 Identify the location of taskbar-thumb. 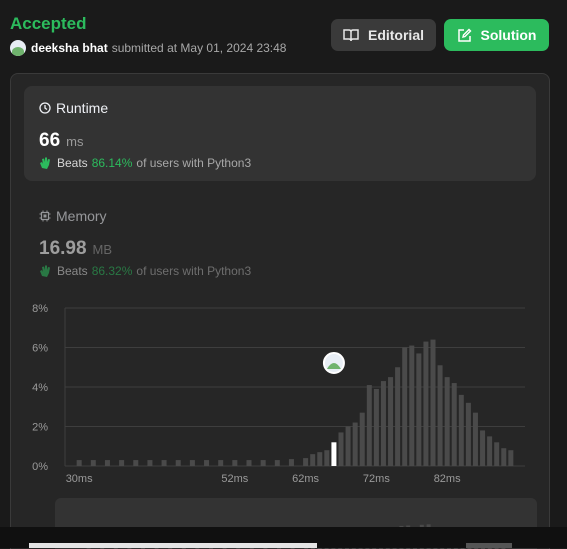
(489, 545).